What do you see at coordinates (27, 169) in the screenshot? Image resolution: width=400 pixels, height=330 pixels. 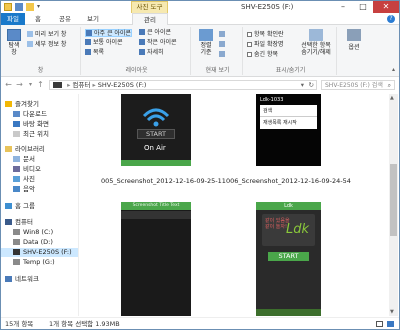 I see `sidebar-item-videos: 비디오` at bounding box center [27, 169].